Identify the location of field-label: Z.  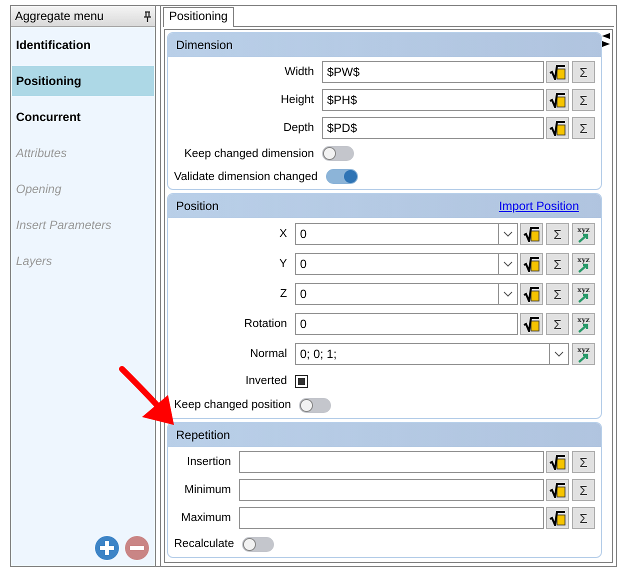
(282, 294).